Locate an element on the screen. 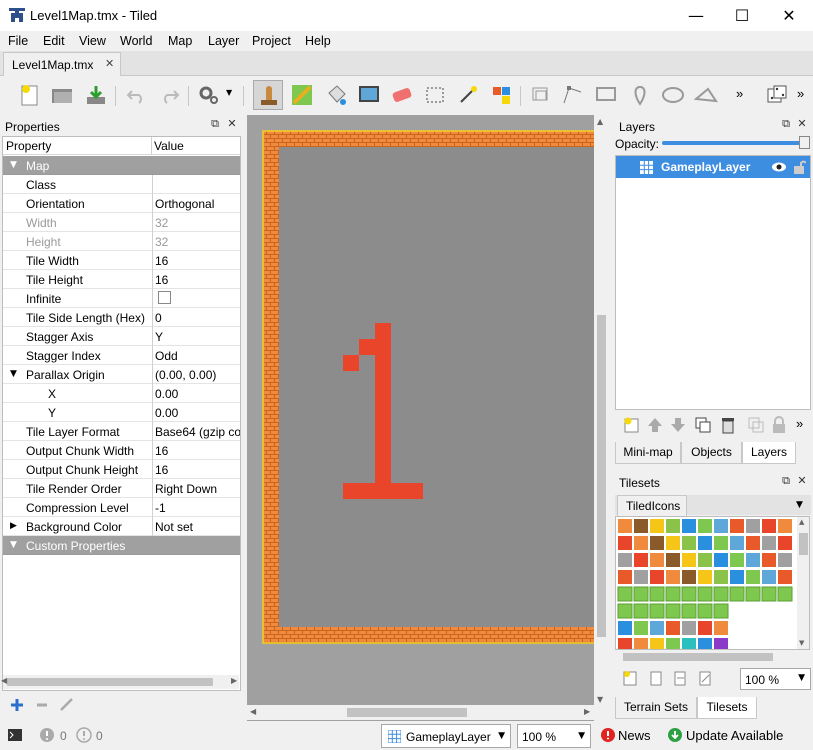 The height and width of the screenshot is (750, 813). news-alert-icon is located at coordinates (608, 735).